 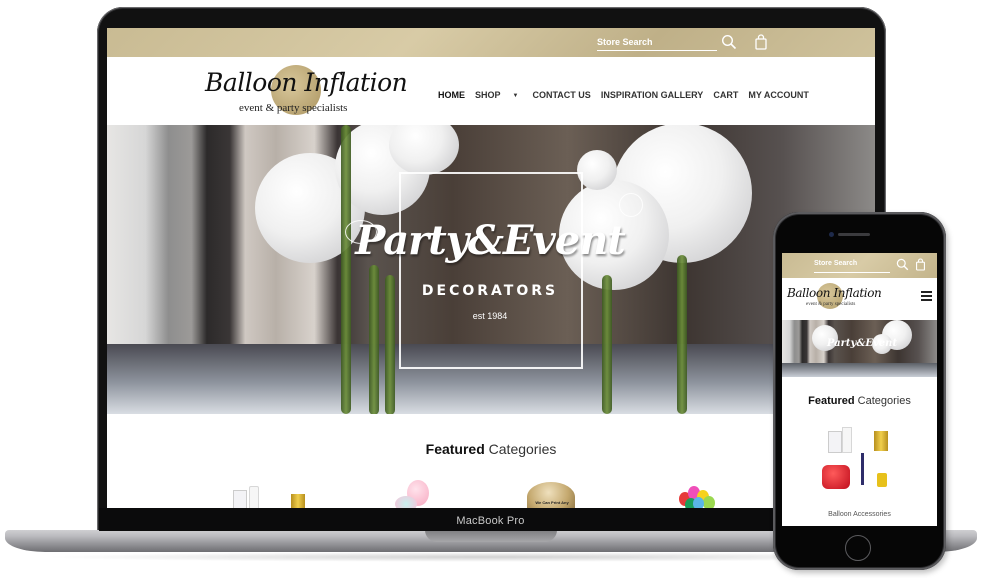 I want to click on featured-title-bold: Featured, so click(x=455, y=449).